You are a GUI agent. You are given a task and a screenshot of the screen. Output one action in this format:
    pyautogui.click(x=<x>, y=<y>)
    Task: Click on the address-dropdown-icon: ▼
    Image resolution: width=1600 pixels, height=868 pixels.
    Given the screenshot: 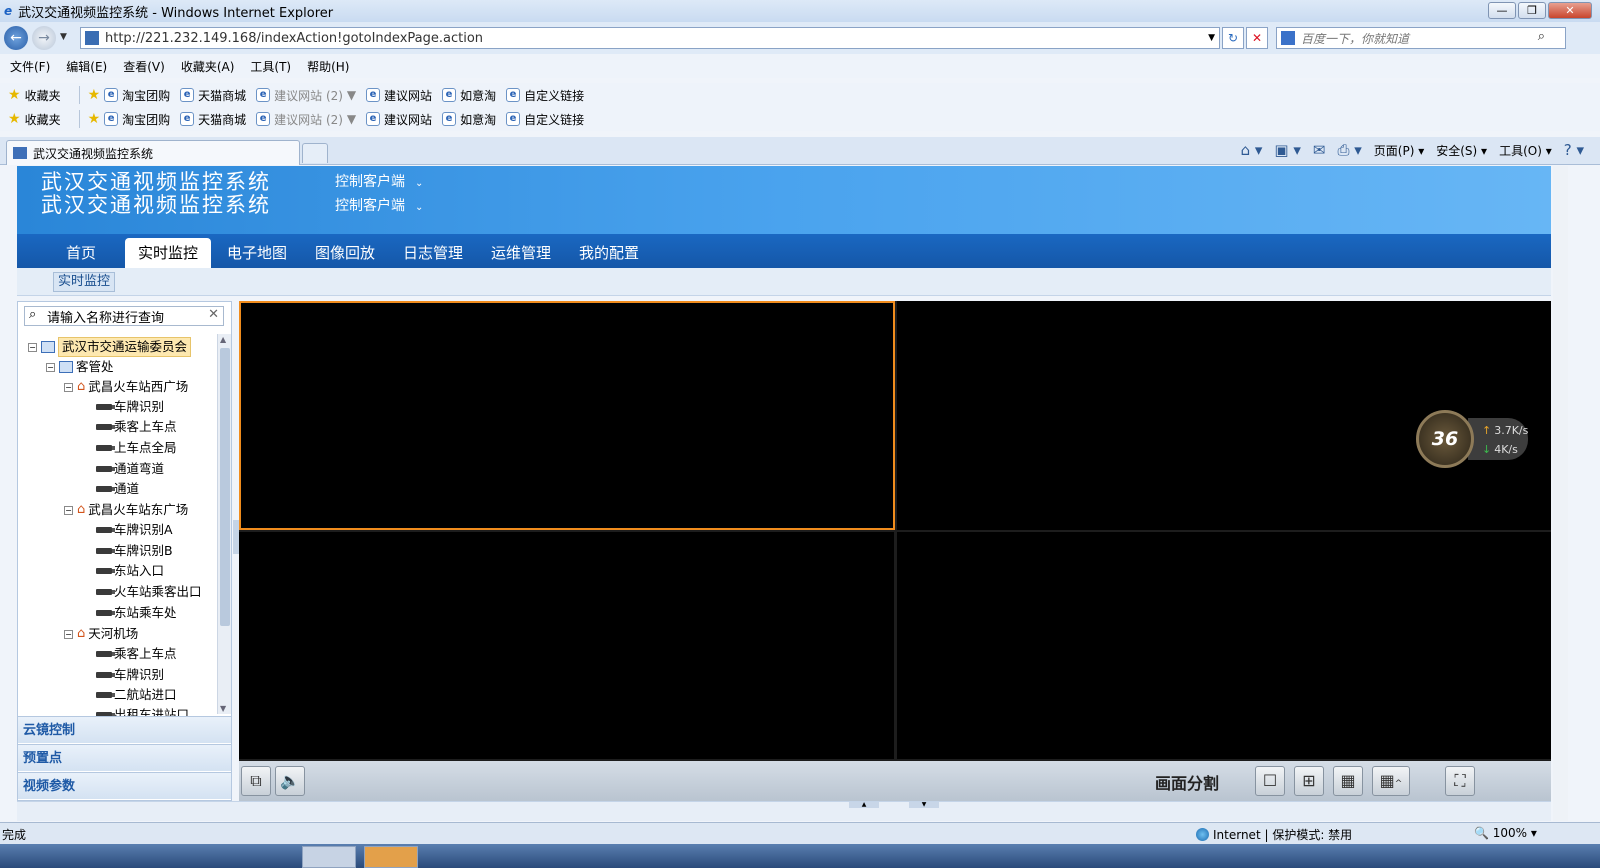 What is the action you would take?
    pyautogui.click(x=1211, y=38)
    